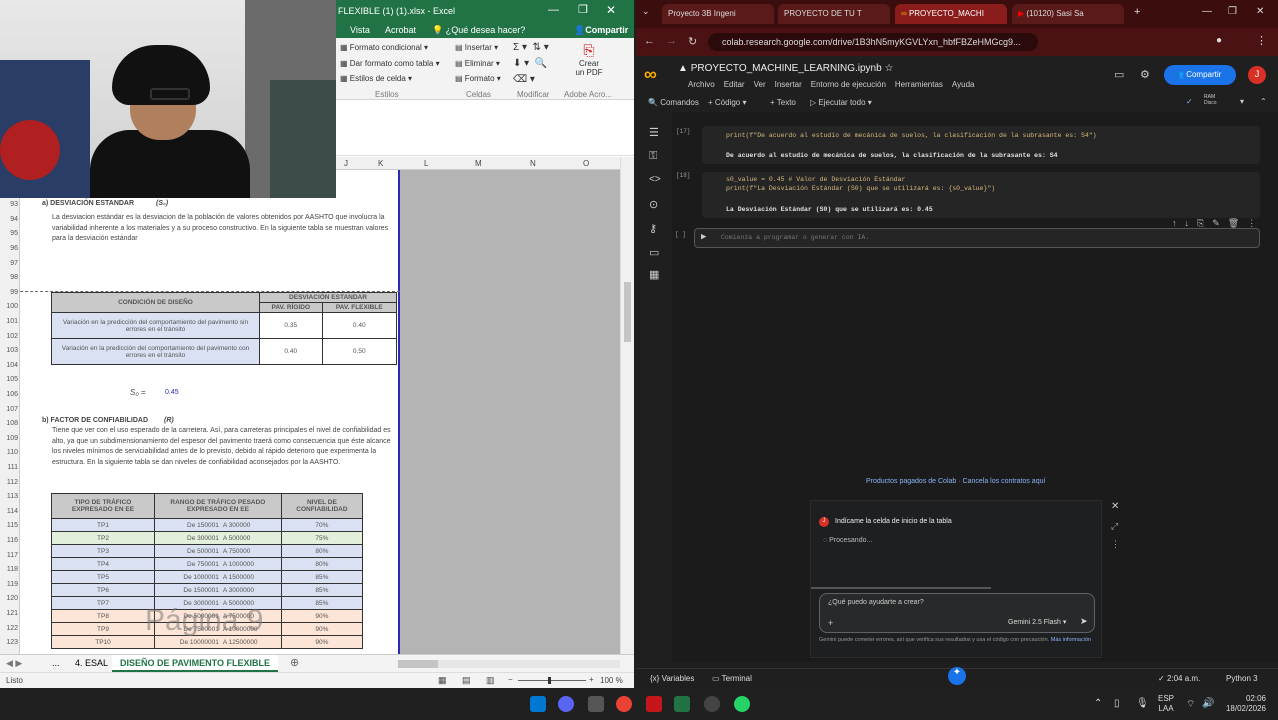 Image resolution: width=1278 pixels, height=720 pixels. I want to click on tab-search-icon: ⌄, so click(646, 11).